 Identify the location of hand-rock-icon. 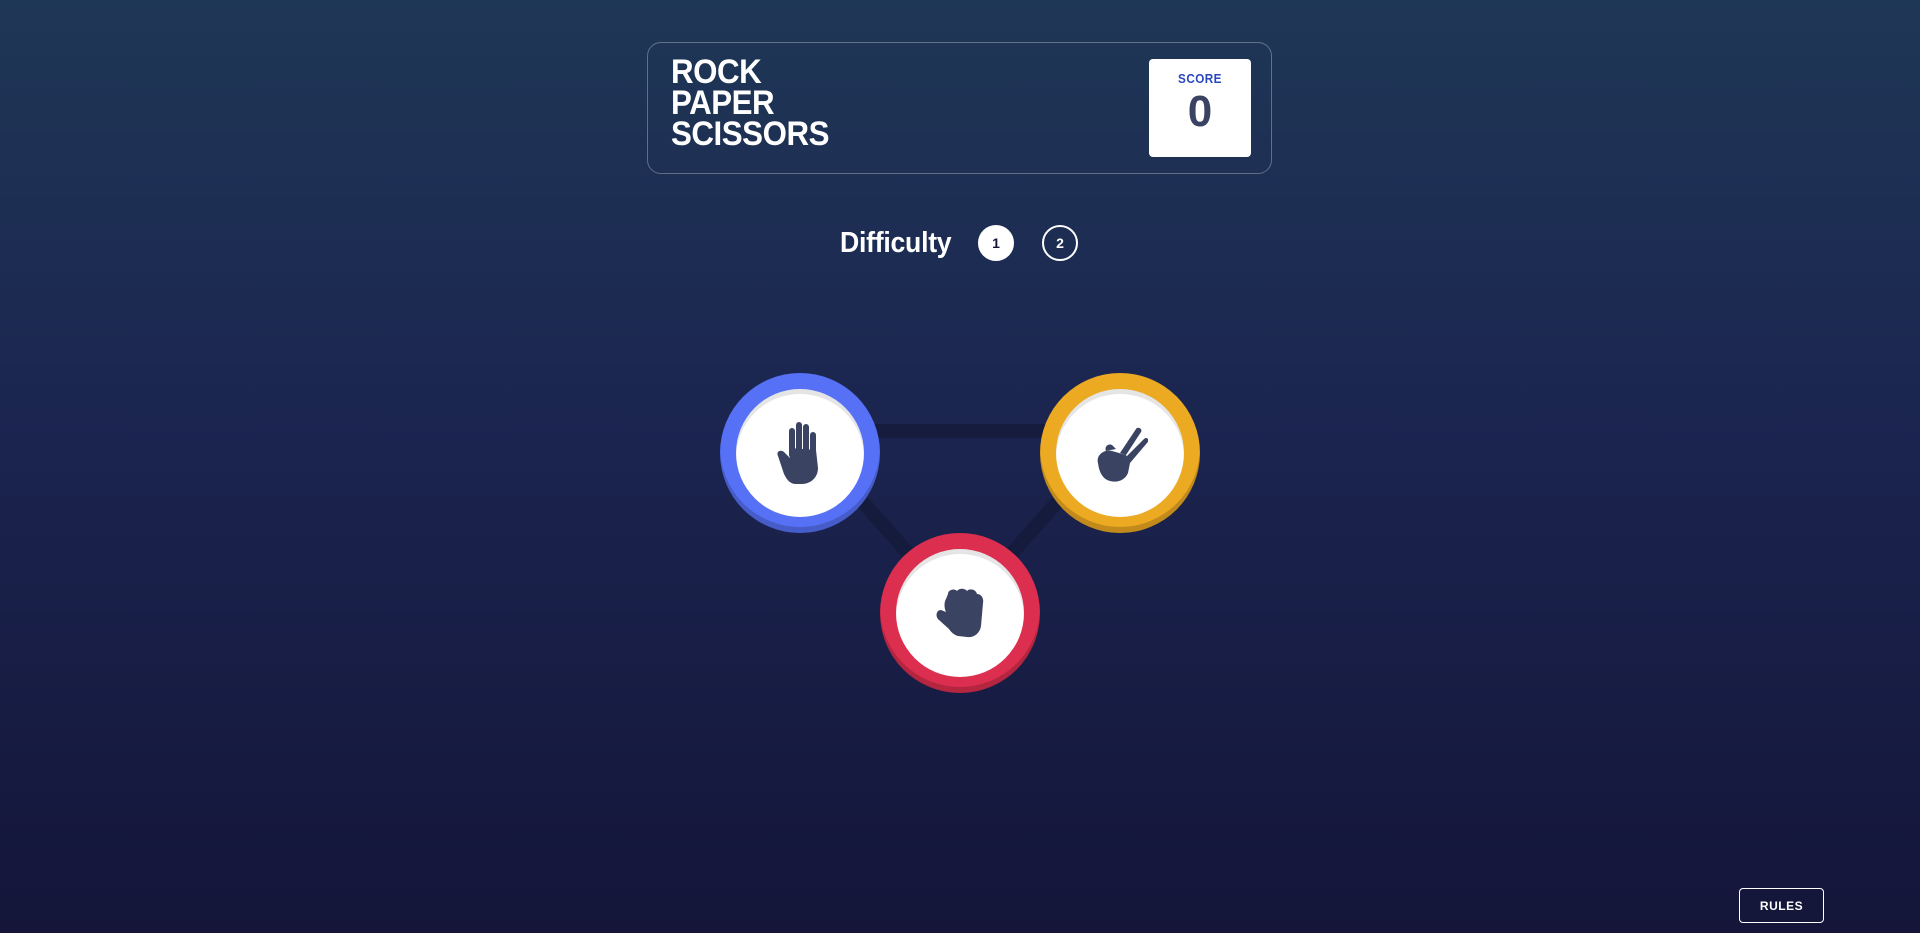
(960, 613).